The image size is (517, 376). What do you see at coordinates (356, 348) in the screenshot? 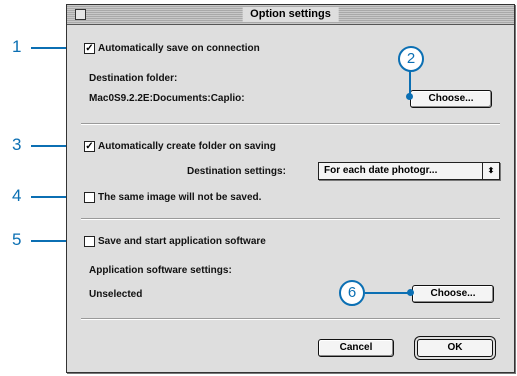
I see `cancel-button: Cancel` at bounding box center [356, 348].